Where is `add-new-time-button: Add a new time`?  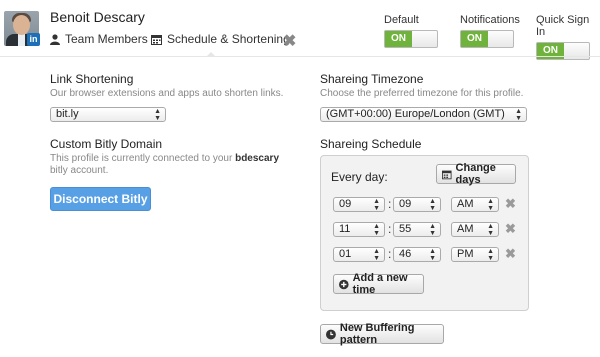
add-new-time-button: Add a new time is located at coordinates (378, 284).